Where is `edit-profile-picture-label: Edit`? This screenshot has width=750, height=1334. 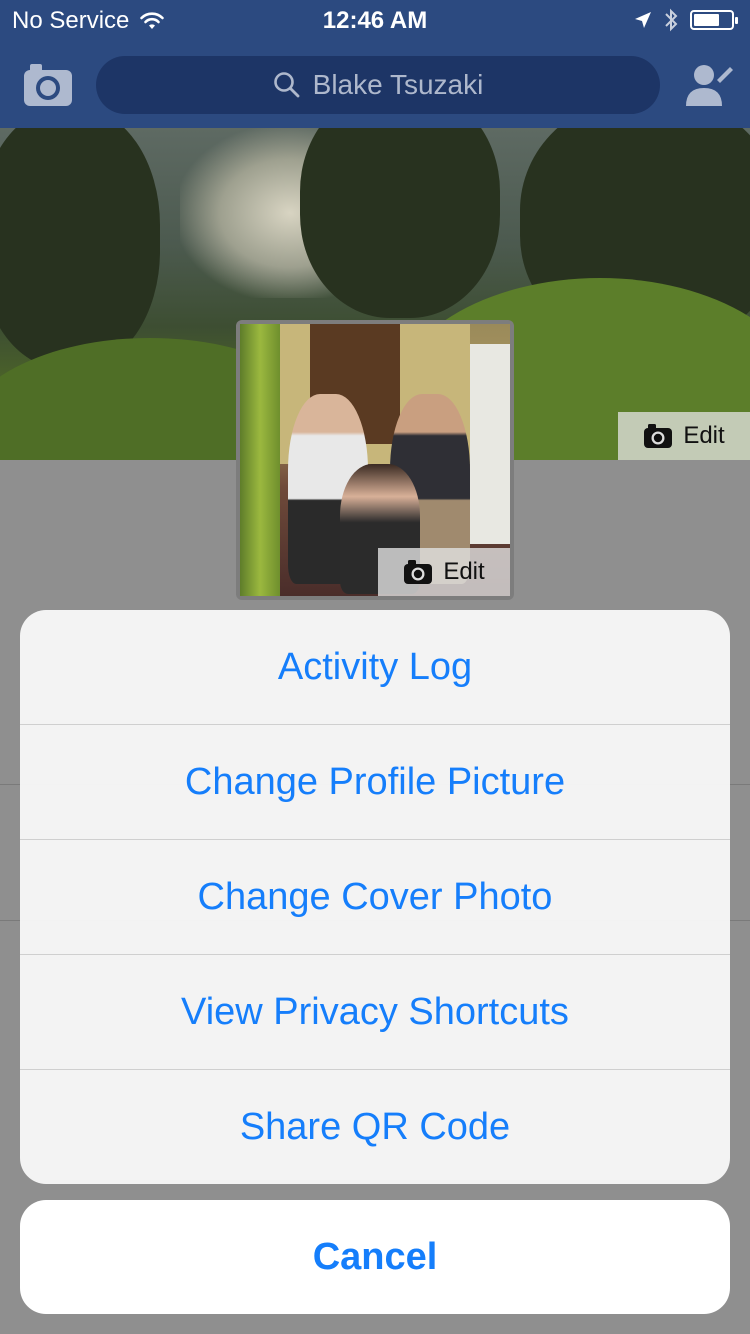
edit-profile-picture-label: Edit is located at coordinates (464, 571).